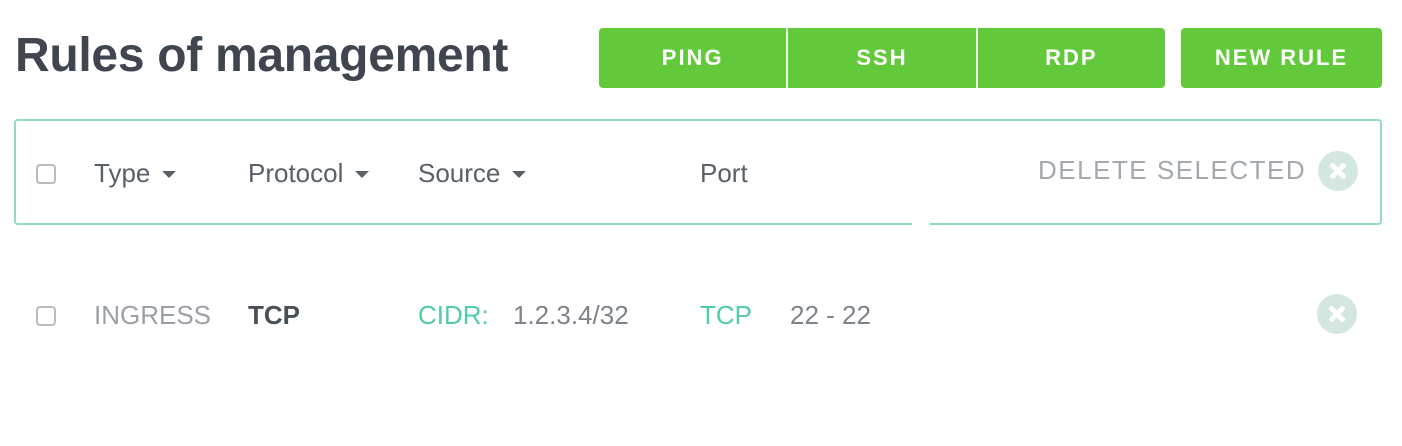 The height and width of the screenshot is (446, 1402). What do you see at coordinates (153, 315) in the screenshot?
I see `row-type: INGRESS` at bounding box center [153, 315].